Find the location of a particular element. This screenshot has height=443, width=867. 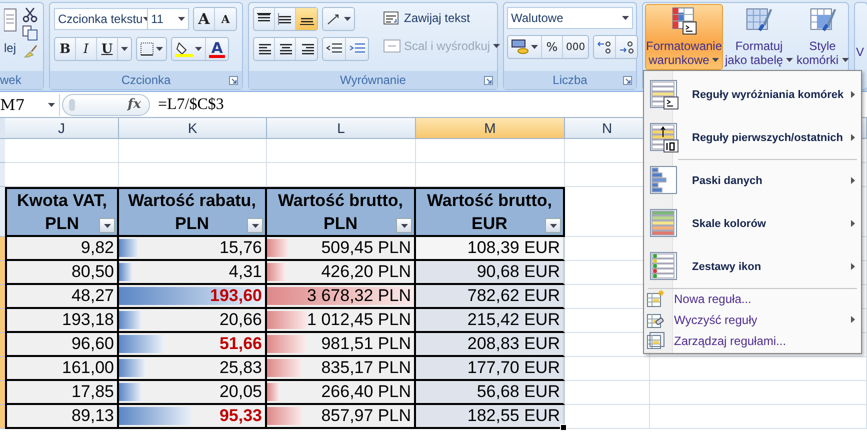

indent-icon is located at coordinates (357, 49).